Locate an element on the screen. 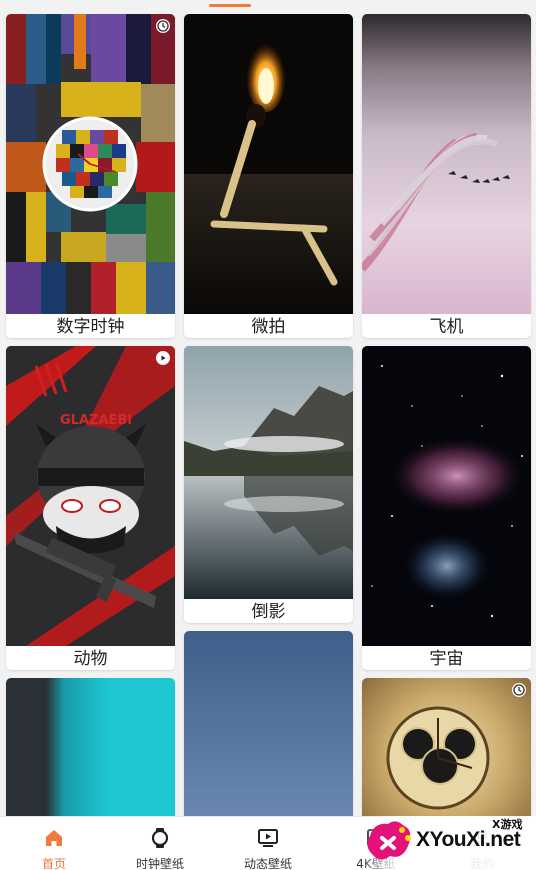  wallpaper-card-universe: 宇宙 is located at coordinates (446, 508).